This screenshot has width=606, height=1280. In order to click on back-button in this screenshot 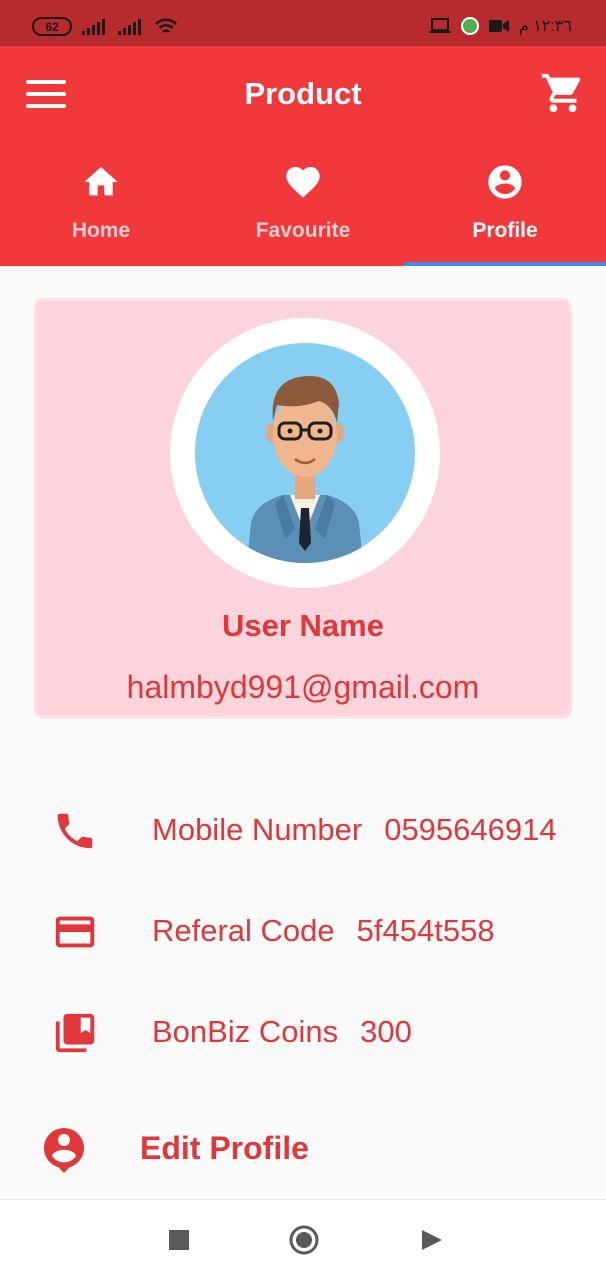, I will do `click(433, 1242)`.